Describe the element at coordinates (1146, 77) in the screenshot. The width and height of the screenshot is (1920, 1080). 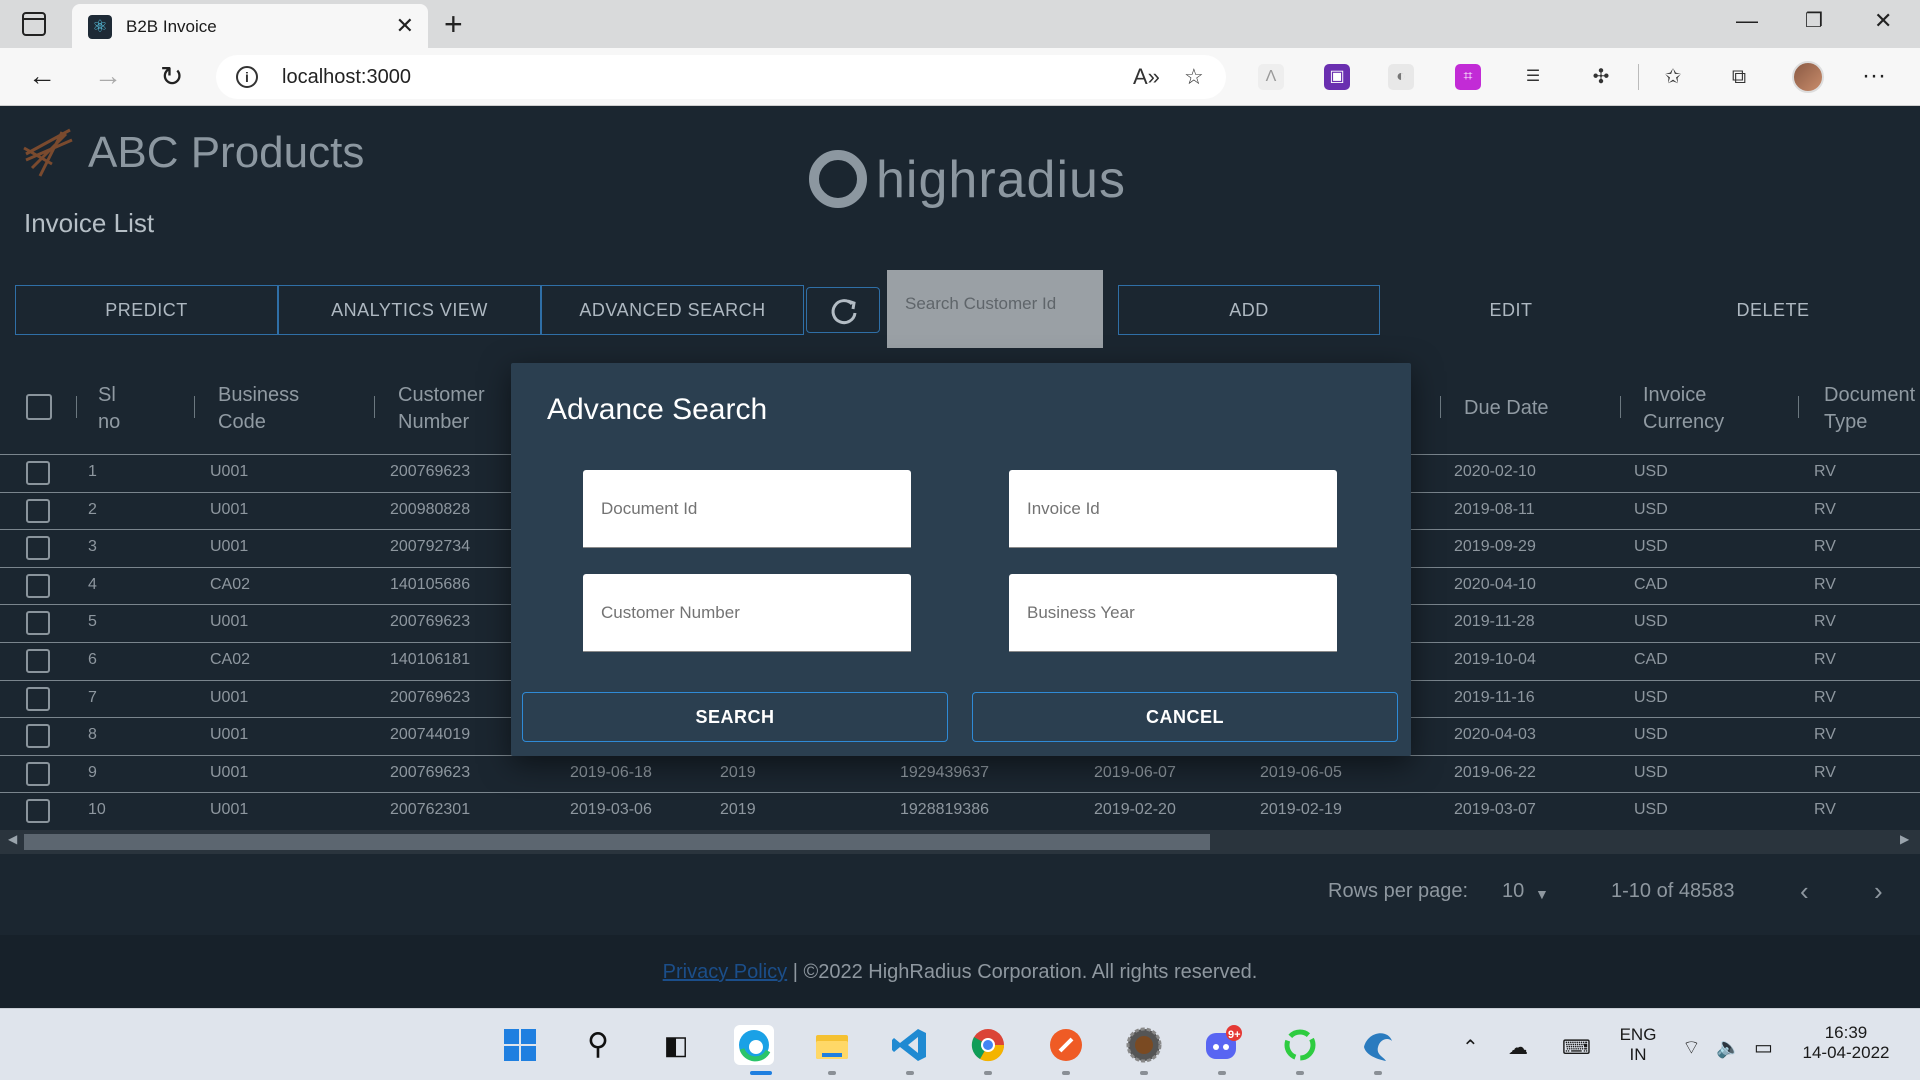
I see `read-aloud-icon: A»` at that location.